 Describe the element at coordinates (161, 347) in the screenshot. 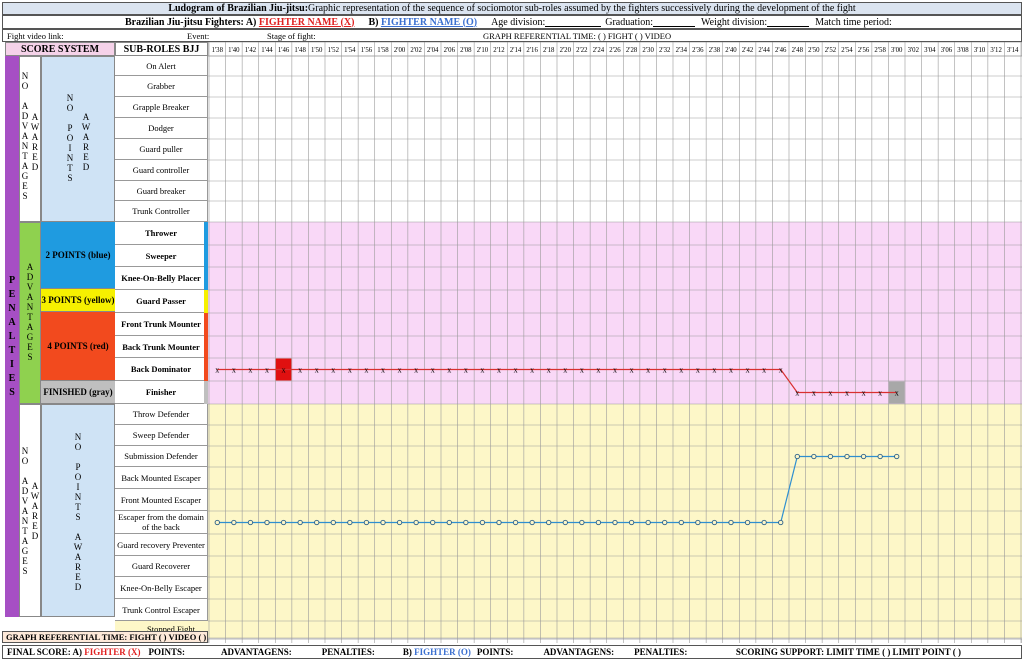

I see `sub-role-back-trunk-mounter: Back Trunk Mounter` at that location.